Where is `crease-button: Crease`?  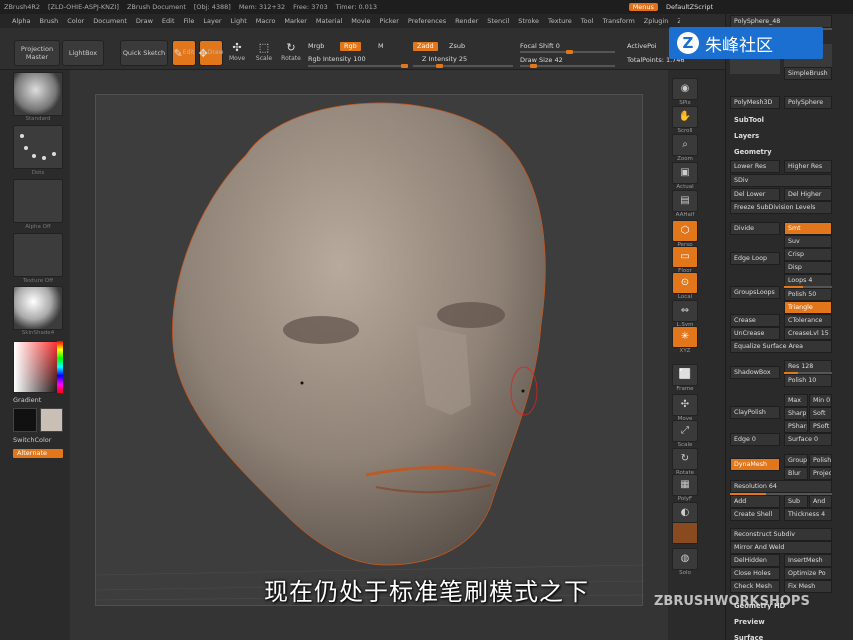
crease-button: Crease is located at coordinates (755, 320).